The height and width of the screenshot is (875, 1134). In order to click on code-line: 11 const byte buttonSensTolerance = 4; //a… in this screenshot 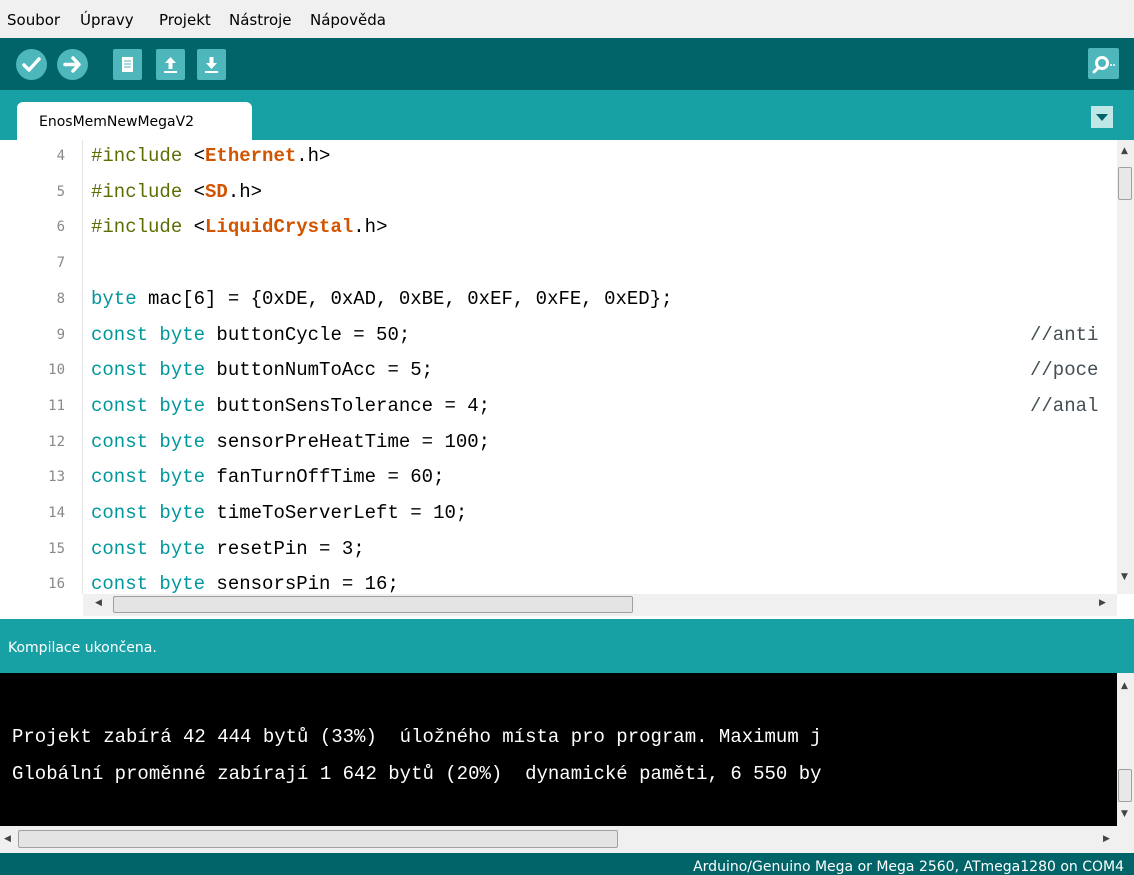, I will do `click(558, 409)`.